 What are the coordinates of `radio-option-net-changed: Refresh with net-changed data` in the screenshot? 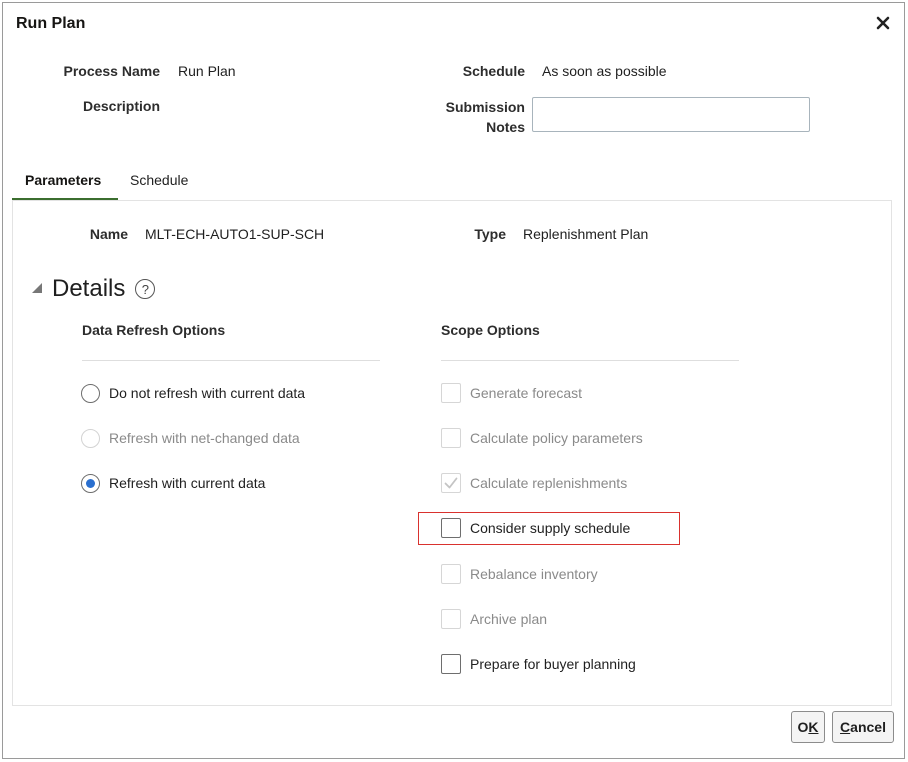 It's located at (190, 438).